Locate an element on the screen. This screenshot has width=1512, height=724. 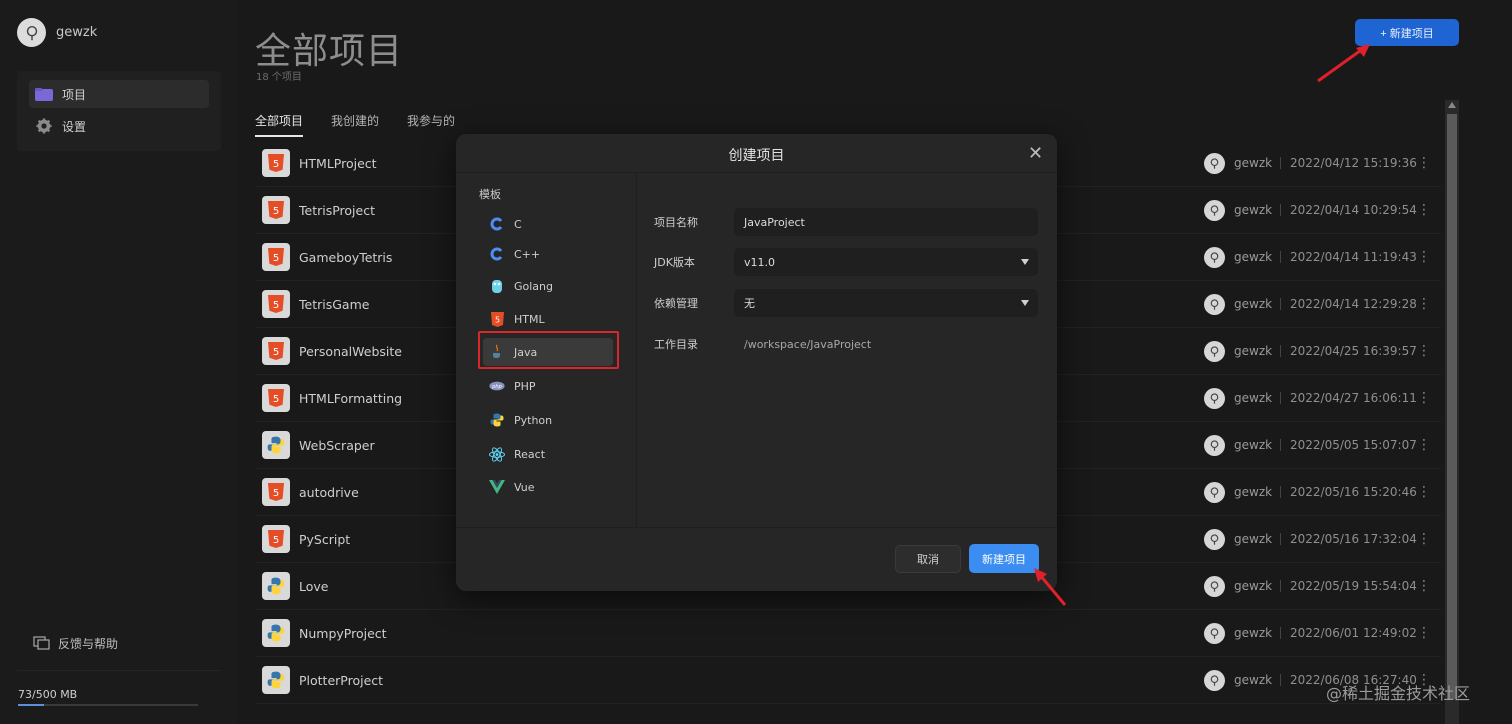
template-item-html: 5 HTML is located at coordinates (548, 319).